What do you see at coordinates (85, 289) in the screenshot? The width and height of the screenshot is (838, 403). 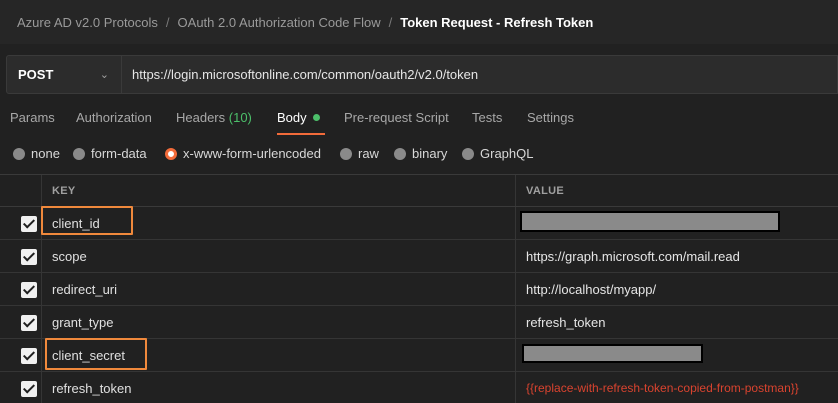 I see `key-text: redirect_uri` at bounding box center [85, 289].